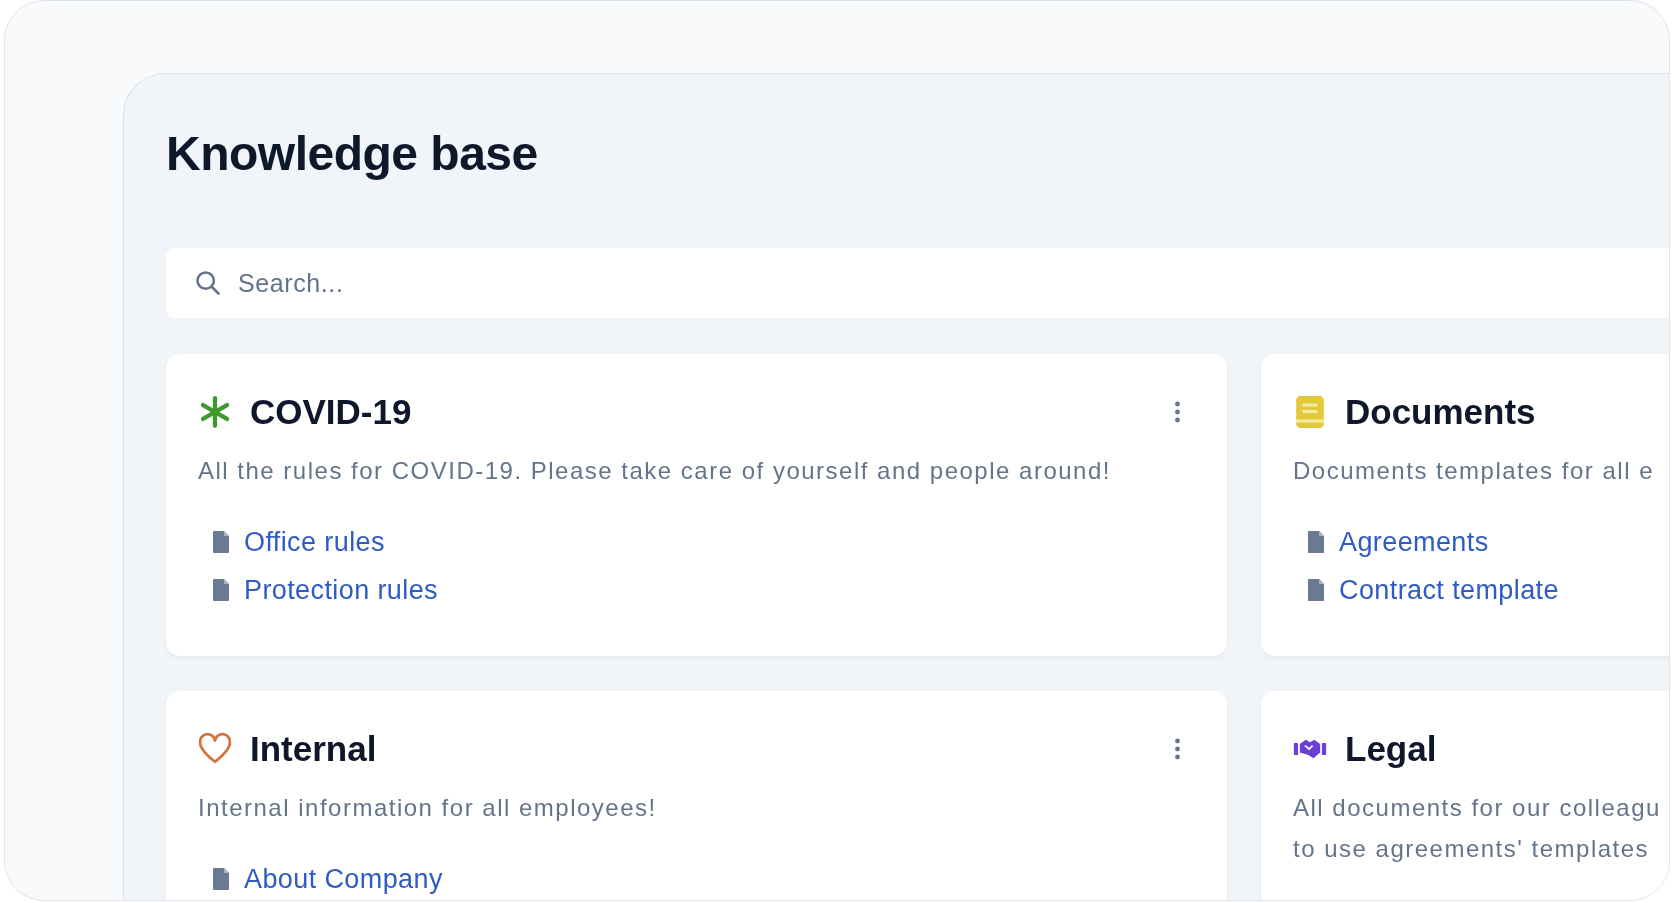 The image size is (1674, 903). What do you see at coordinates (1414, 542) in the screenshot?
I see `article-link: Agreements` at bounding box center [1414, 542].